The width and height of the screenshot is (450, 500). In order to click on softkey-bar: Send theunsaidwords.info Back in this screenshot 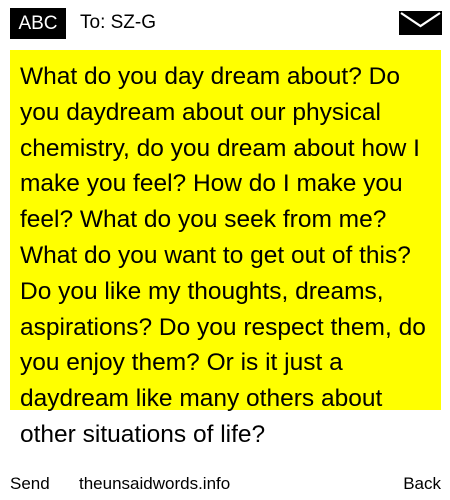, I will do `click(225, 484)`.